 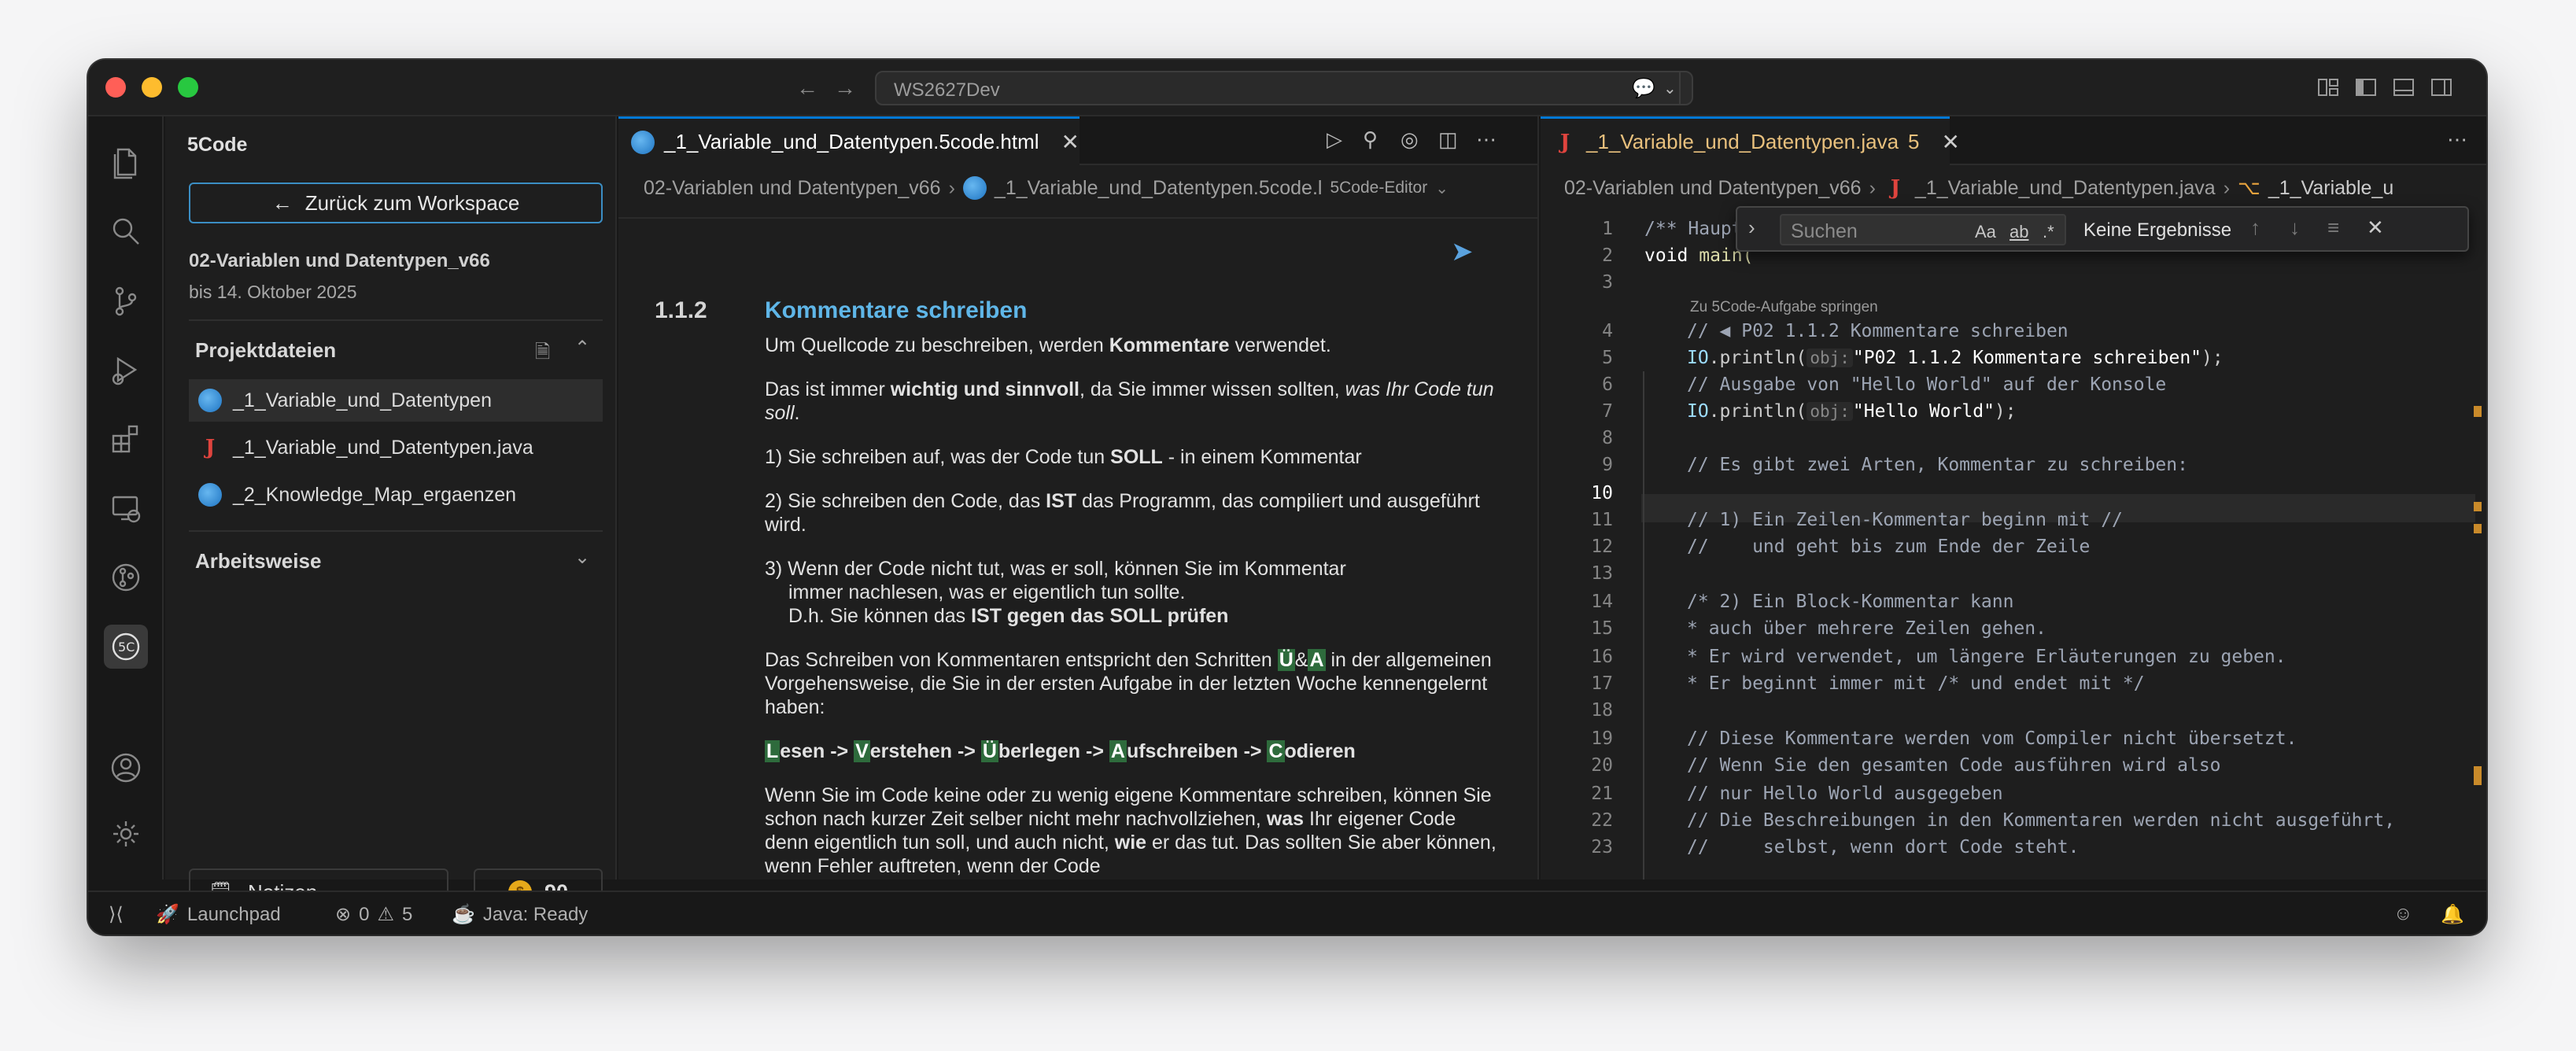 I want to click on split-editor-icon: ◫, so click(x=1448, y=139).